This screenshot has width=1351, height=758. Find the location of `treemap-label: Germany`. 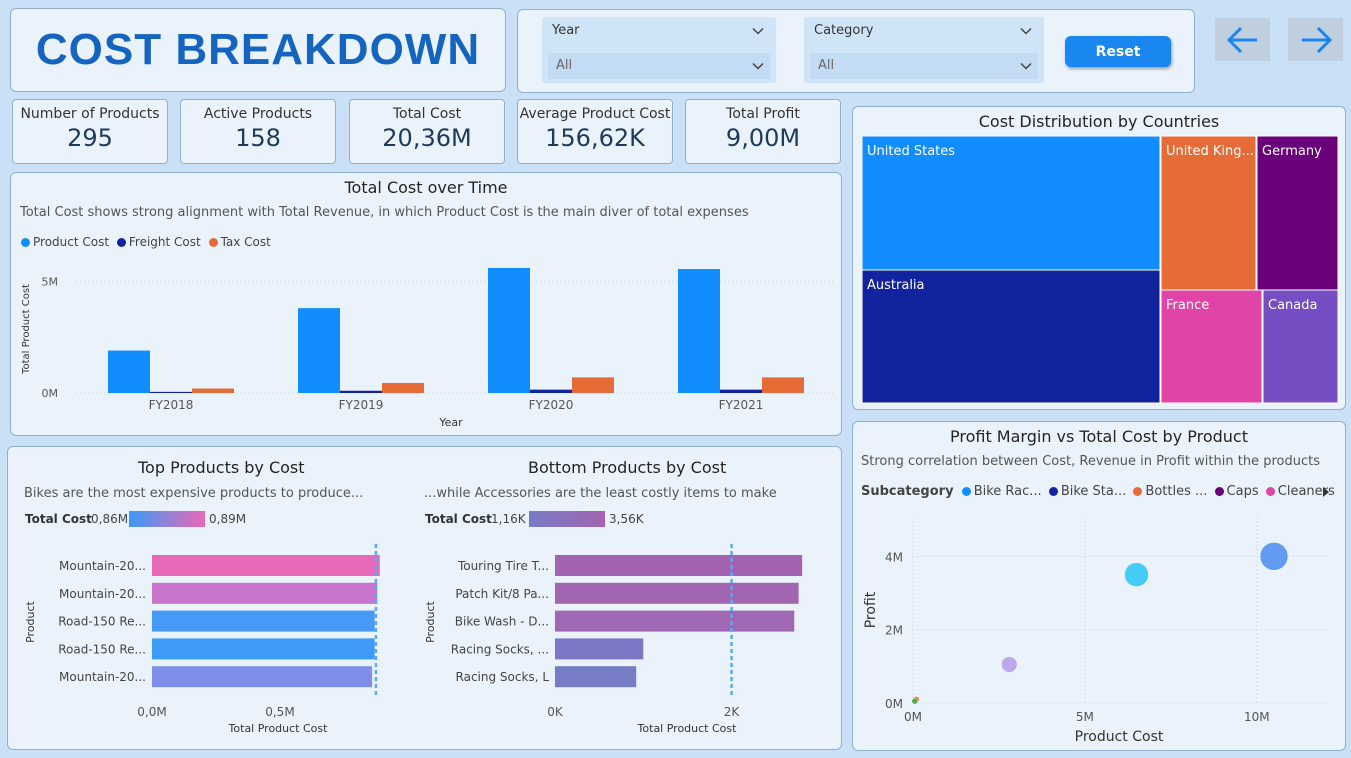

treemap-label: Germany is located at coordinates (1292, 151).